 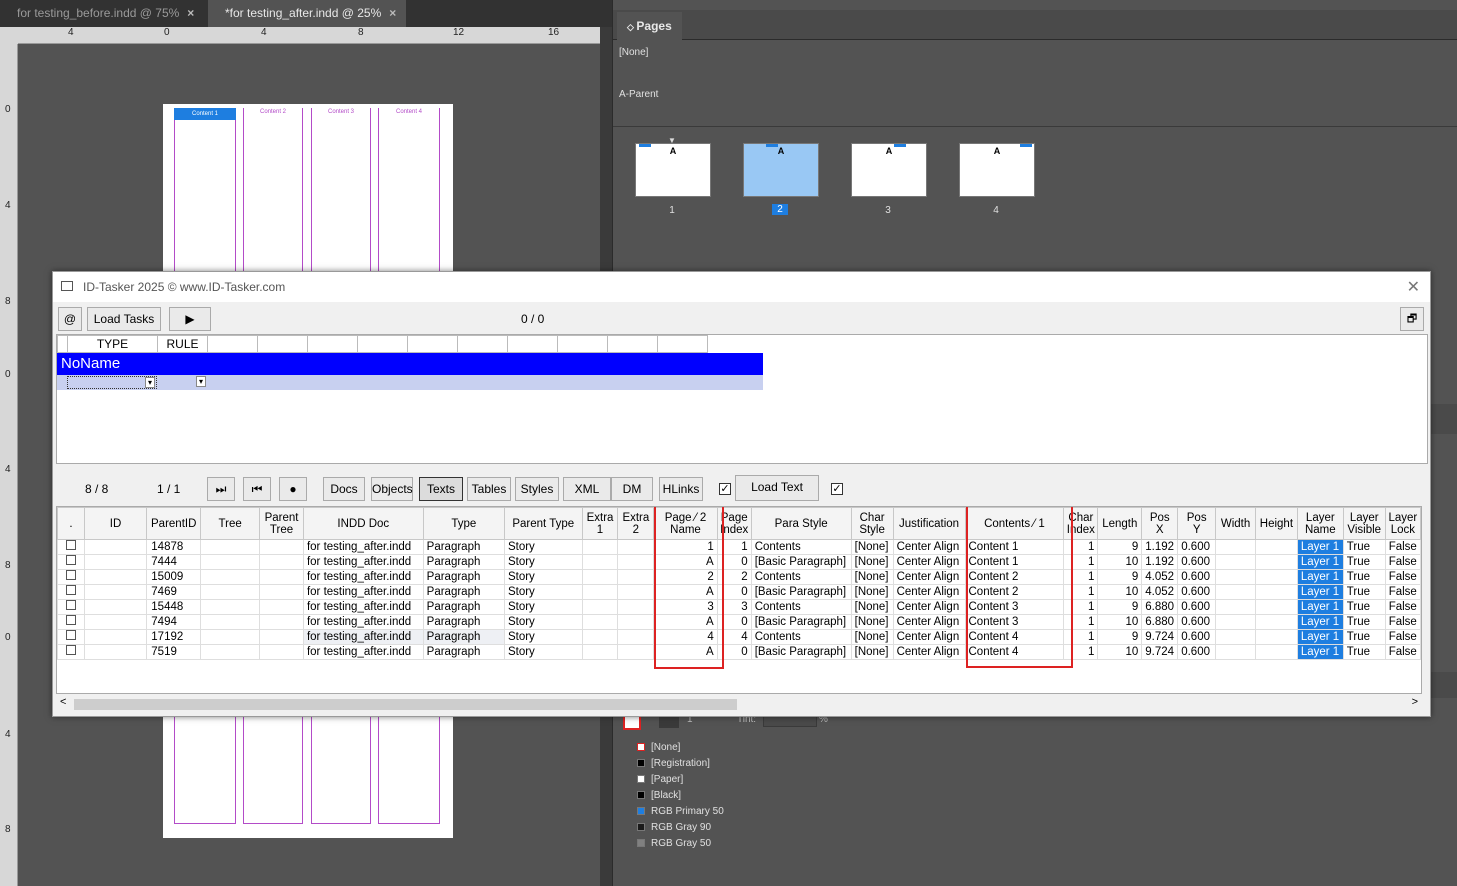 I want to click on column-header: Layer Name, so click(x=1320, y=523).